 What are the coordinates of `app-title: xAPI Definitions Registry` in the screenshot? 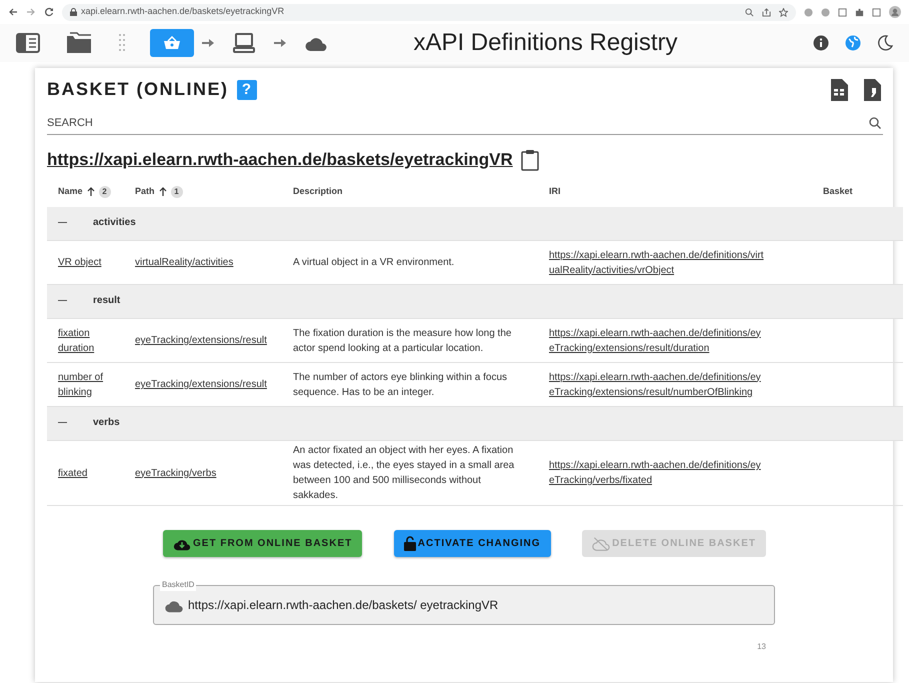 It's located at (545, 43).